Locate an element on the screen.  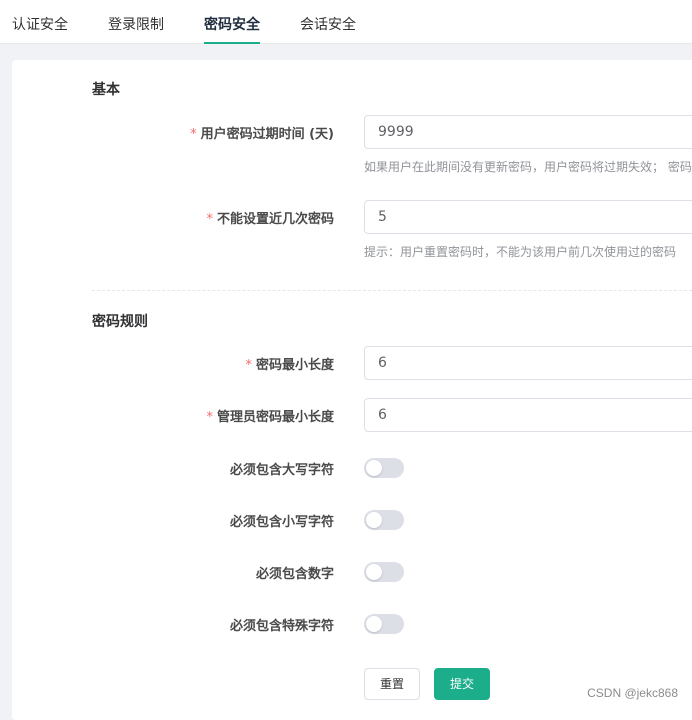
admin-min-length-input is located at coordinates (528, 415).